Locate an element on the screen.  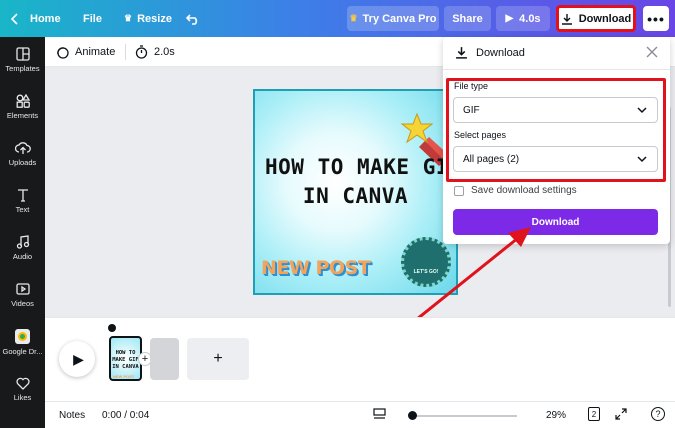
chevron-left-icon is located at coordinates (14, 18).